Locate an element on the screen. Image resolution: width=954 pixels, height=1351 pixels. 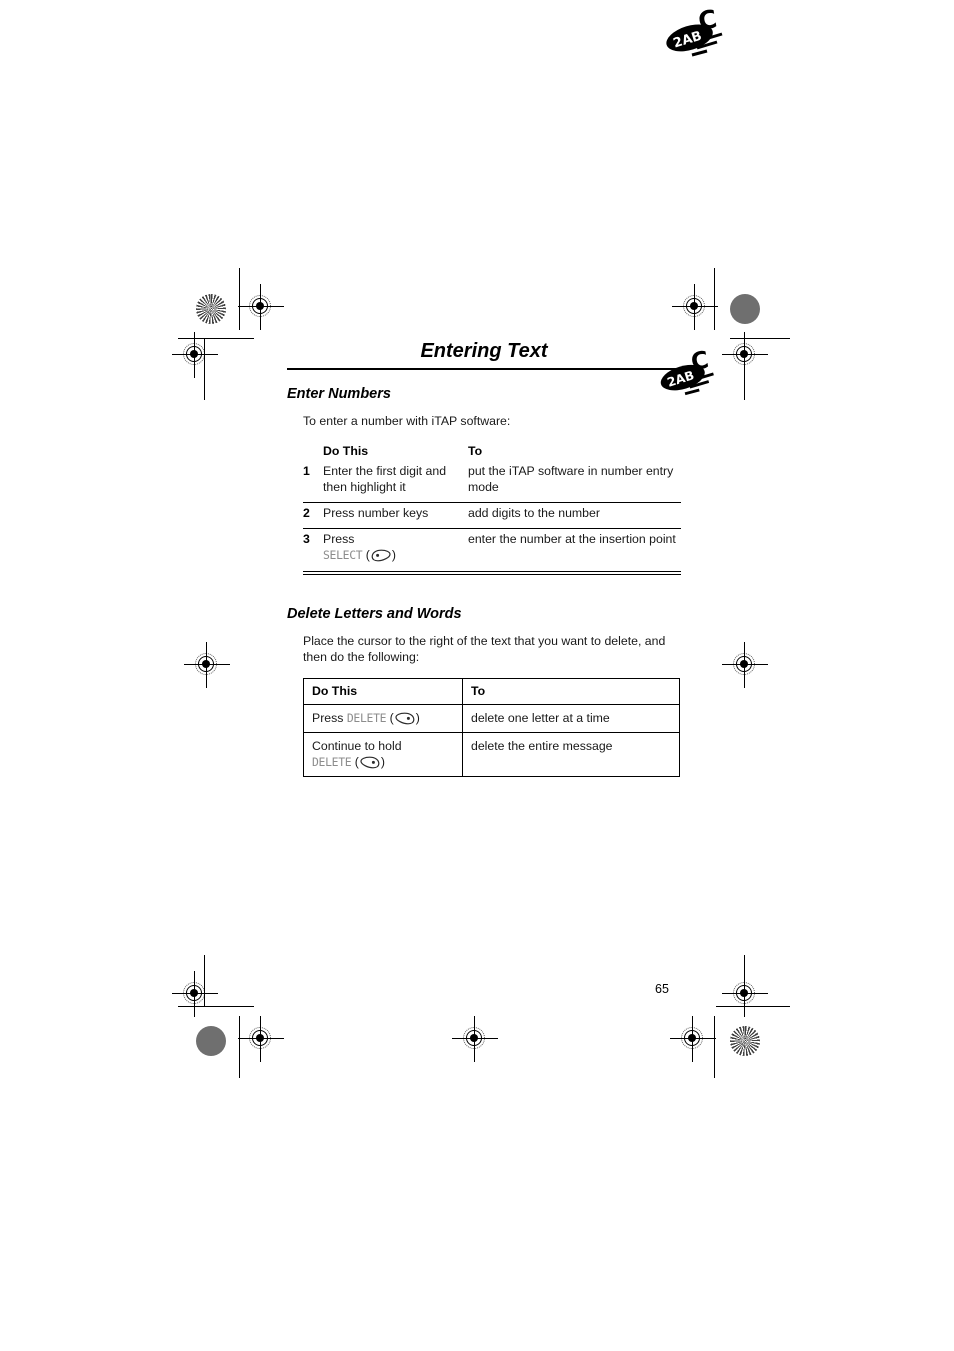
select-key-icon is located at coordinates (381, 555).